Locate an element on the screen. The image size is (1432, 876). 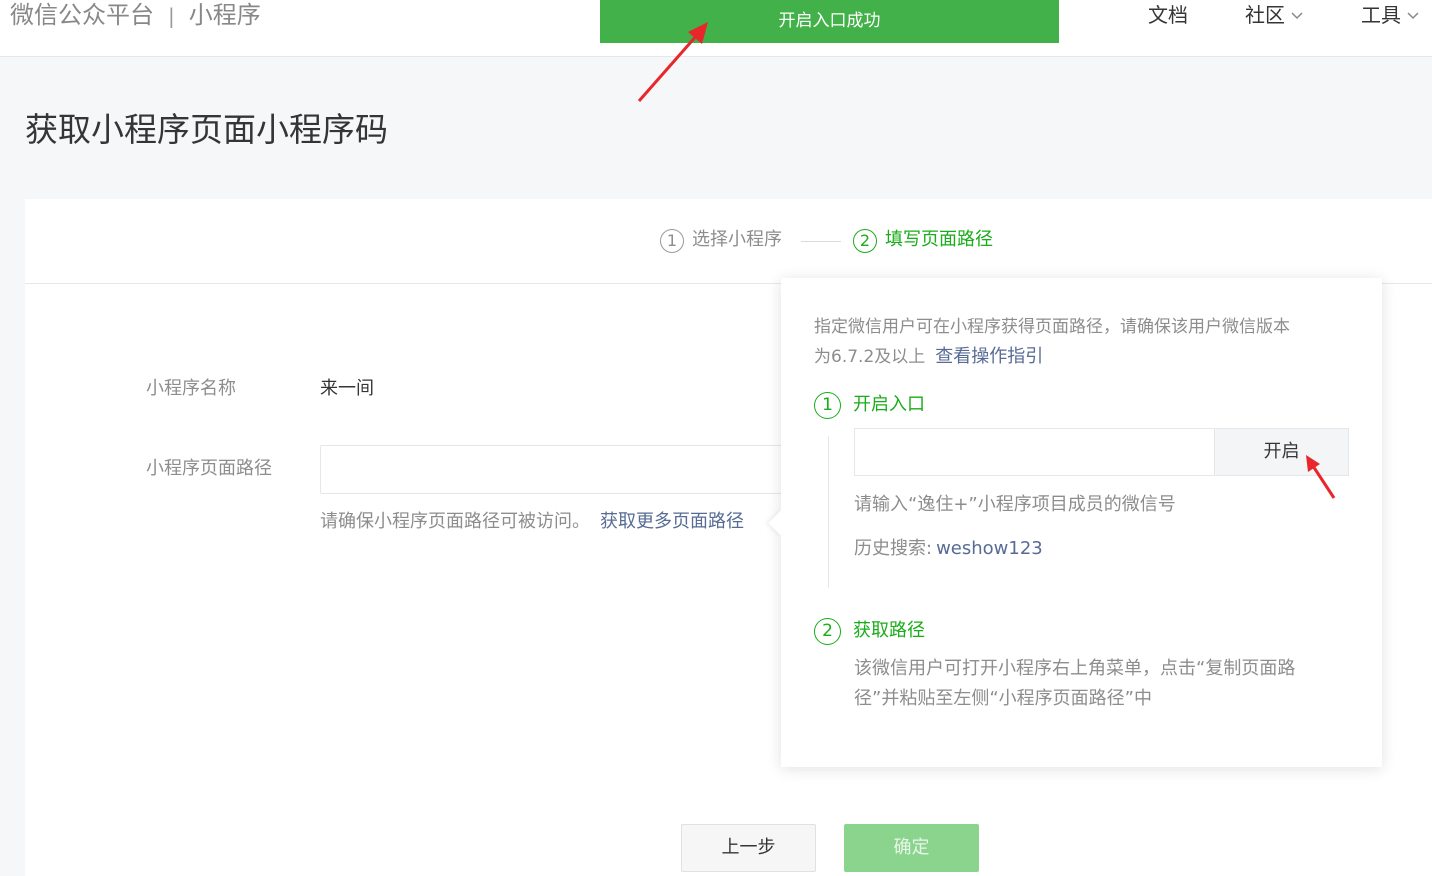
page-path-input is located at coordinates (555, 469).